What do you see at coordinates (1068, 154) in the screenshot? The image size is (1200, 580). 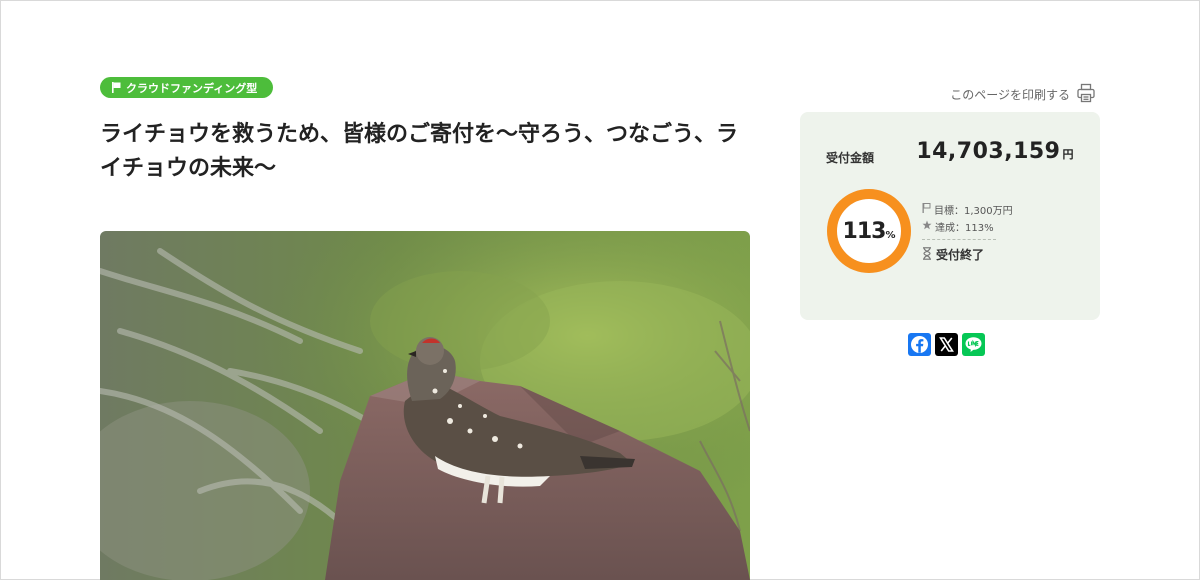 I see `amount-unit: 円` at bounding box center [1068, 154].